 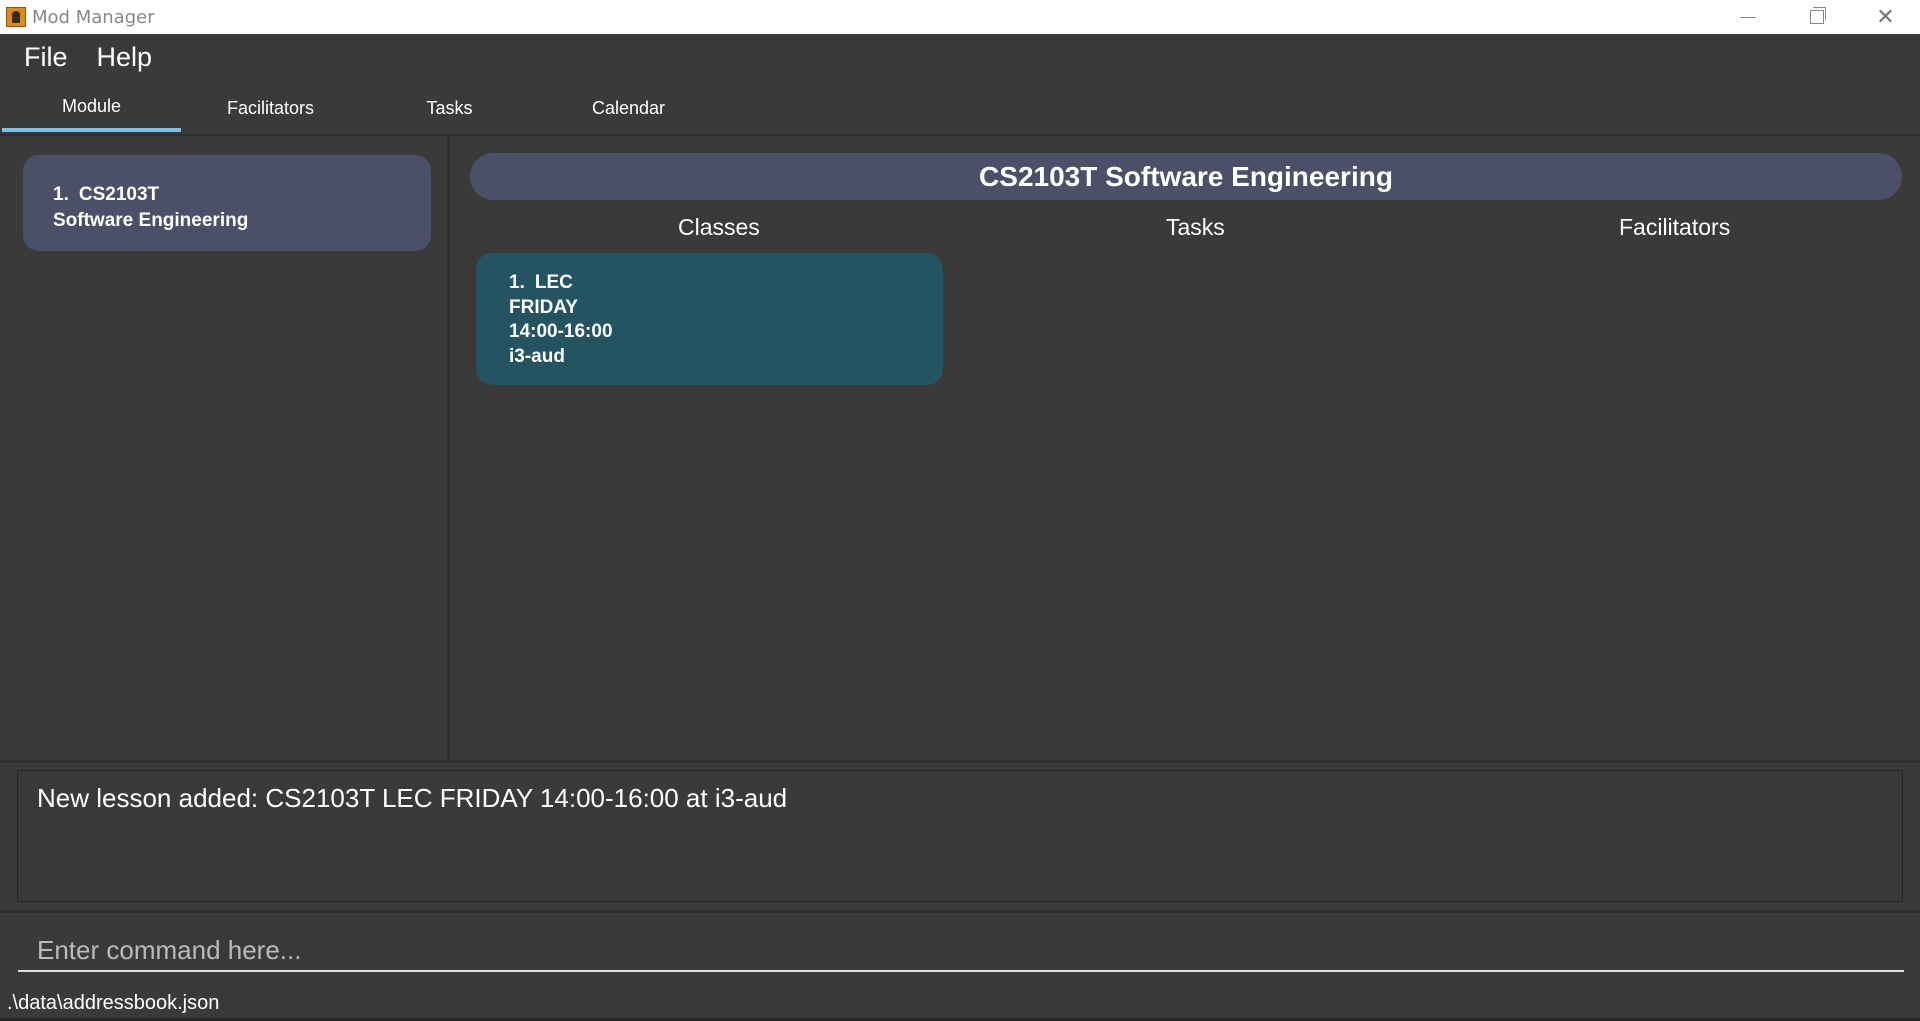 I want to click on module-index: 1., so click(x=61, y=194).